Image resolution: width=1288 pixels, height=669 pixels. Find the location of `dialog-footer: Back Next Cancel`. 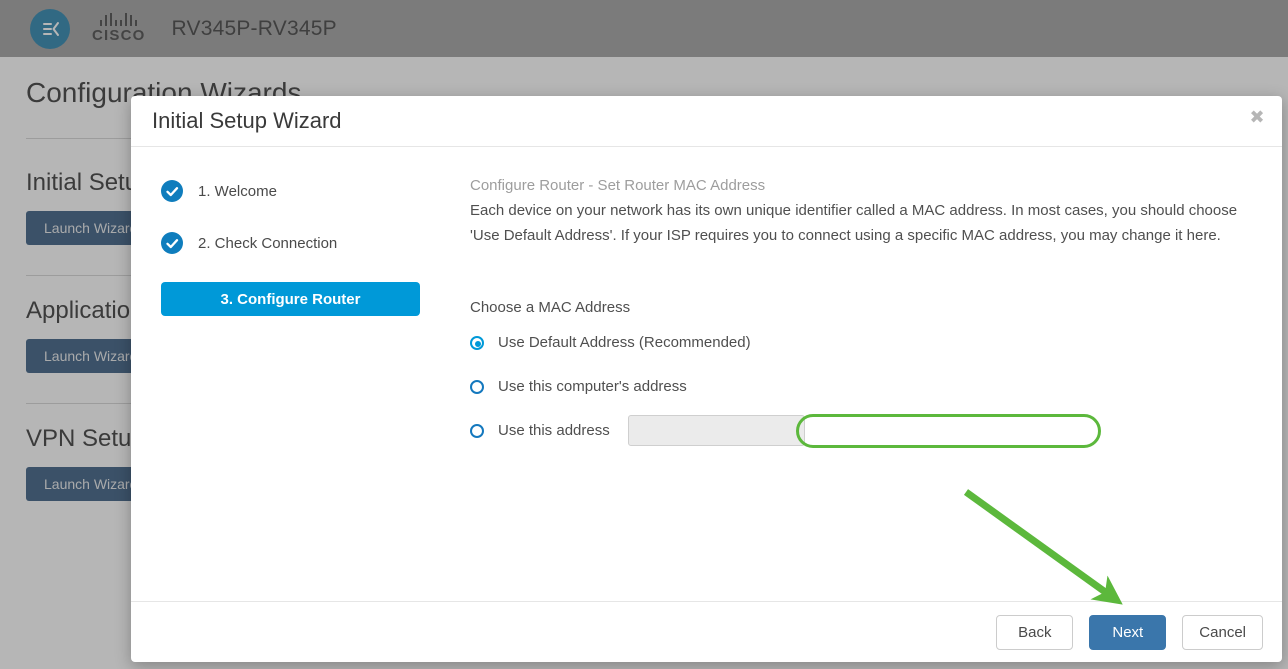

dialog-footer: Back Next Cancel is located at coordinates (706, 631).